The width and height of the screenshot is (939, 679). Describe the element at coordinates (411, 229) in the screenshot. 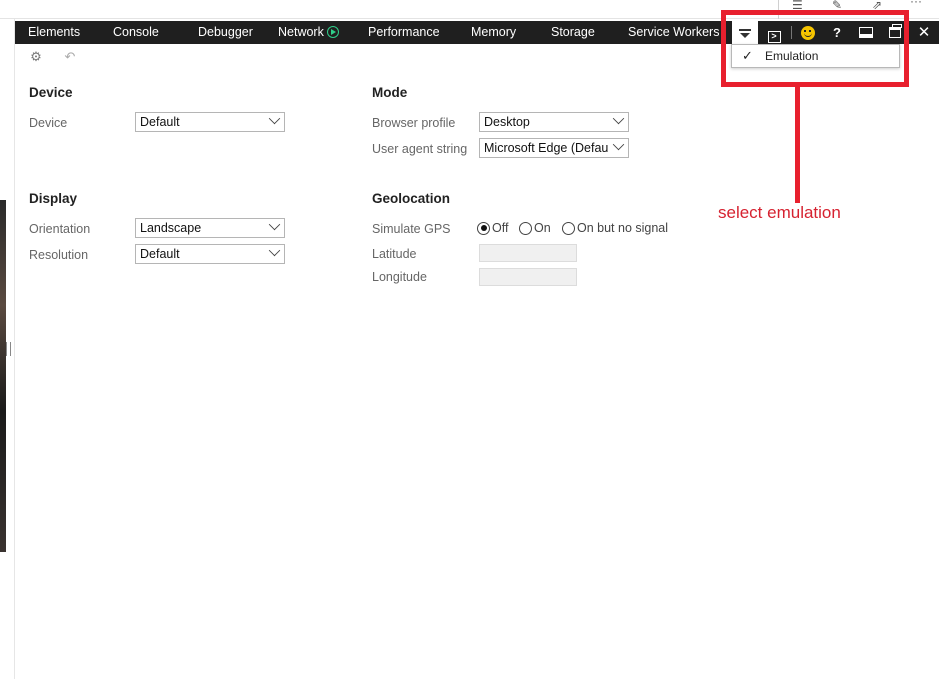

I see `simulate-gps-label: Simulate GPS` at that location.